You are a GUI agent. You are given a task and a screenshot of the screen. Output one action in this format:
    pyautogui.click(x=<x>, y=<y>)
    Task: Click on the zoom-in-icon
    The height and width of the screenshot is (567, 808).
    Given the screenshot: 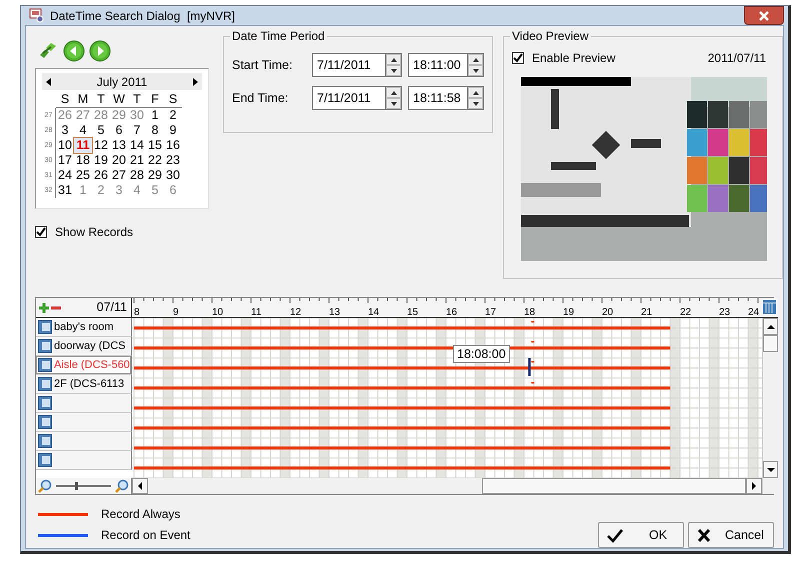 What is the action you would take?
    pyautogui.click(x=122, y=486)
    